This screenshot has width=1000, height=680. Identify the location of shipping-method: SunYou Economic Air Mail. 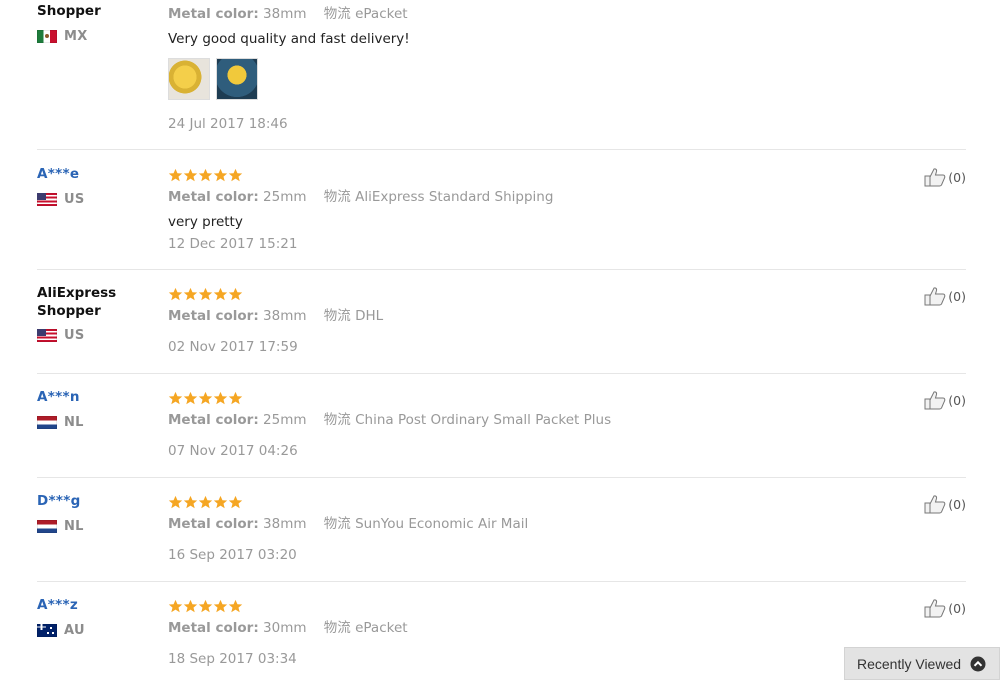
(442, 524).